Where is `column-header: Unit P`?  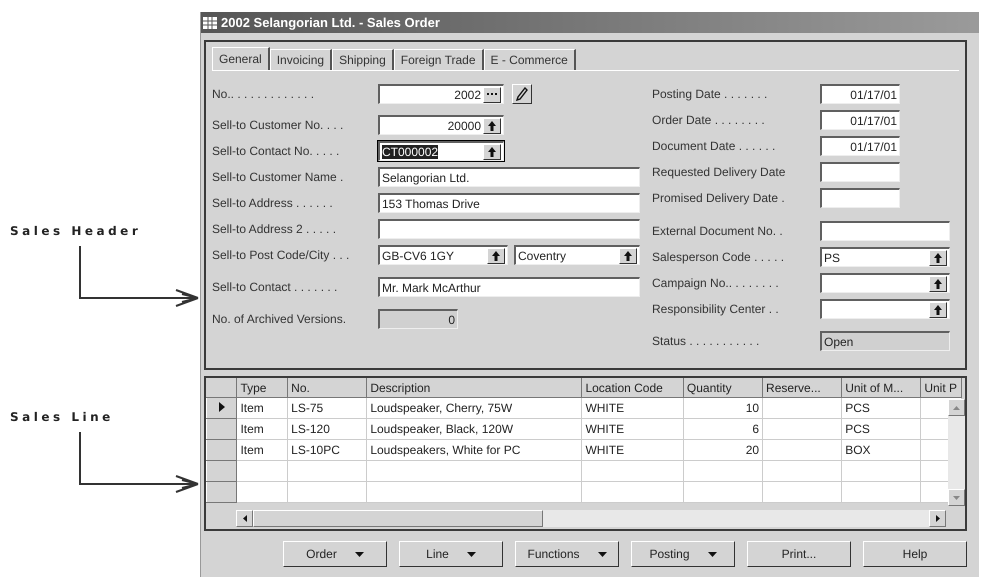
column-header: Unit P is located at coordinates (941, 388).